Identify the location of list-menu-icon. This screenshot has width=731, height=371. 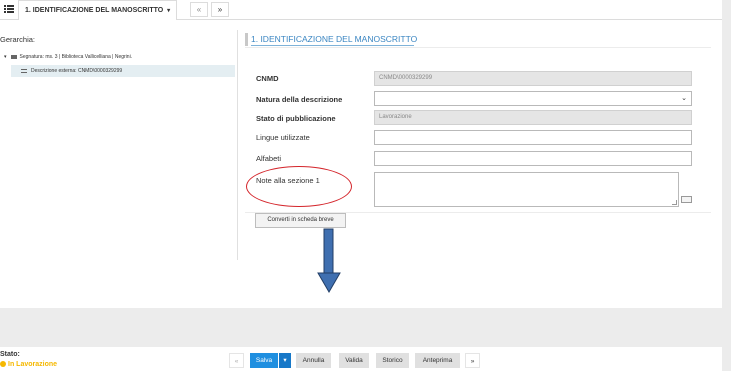
(9, 9).